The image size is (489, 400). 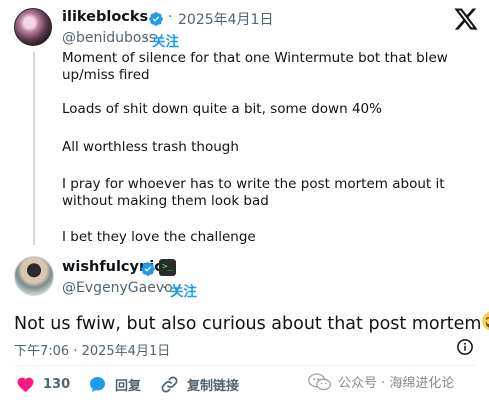 I want to click on follow-ilikeblocks-button: 关注, so click(x=165, y=40).